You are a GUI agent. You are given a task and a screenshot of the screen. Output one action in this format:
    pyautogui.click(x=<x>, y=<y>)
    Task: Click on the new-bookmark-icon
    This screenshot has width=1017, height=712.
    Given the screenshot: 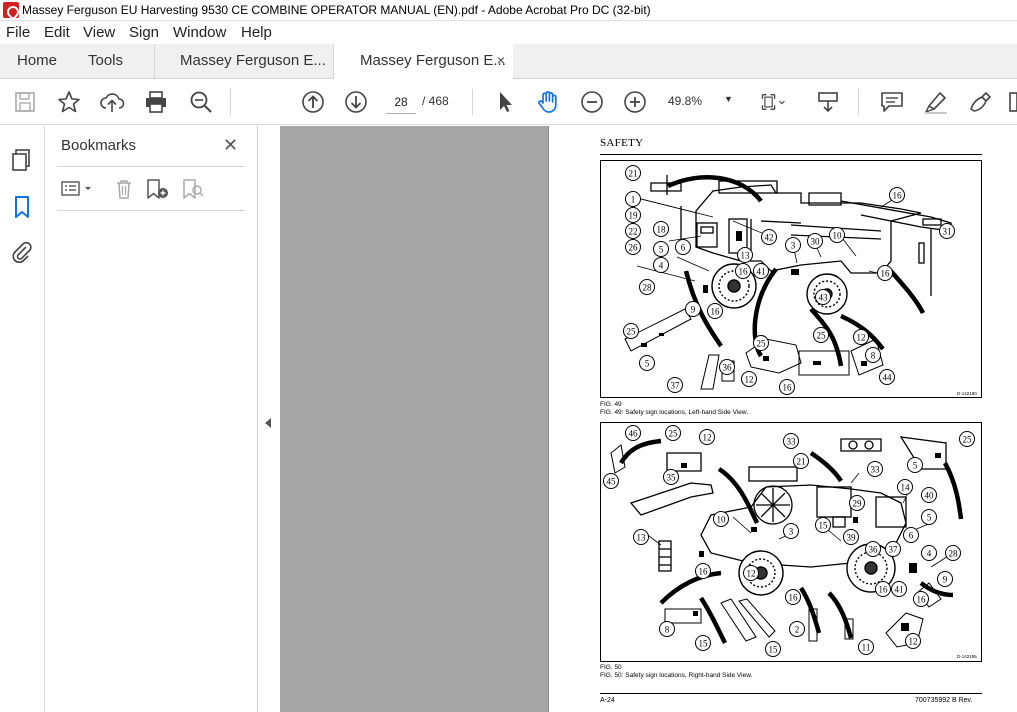 What is the action you would take?
    pyautogui.click(x=158, y=189)
    